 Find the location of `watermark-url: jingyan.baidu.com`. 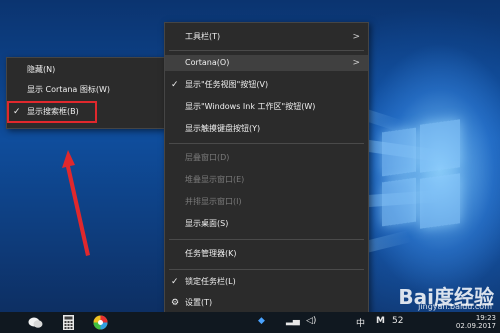

watermark-url: jingyan.baidu.com is located at coordinates (455, 306).